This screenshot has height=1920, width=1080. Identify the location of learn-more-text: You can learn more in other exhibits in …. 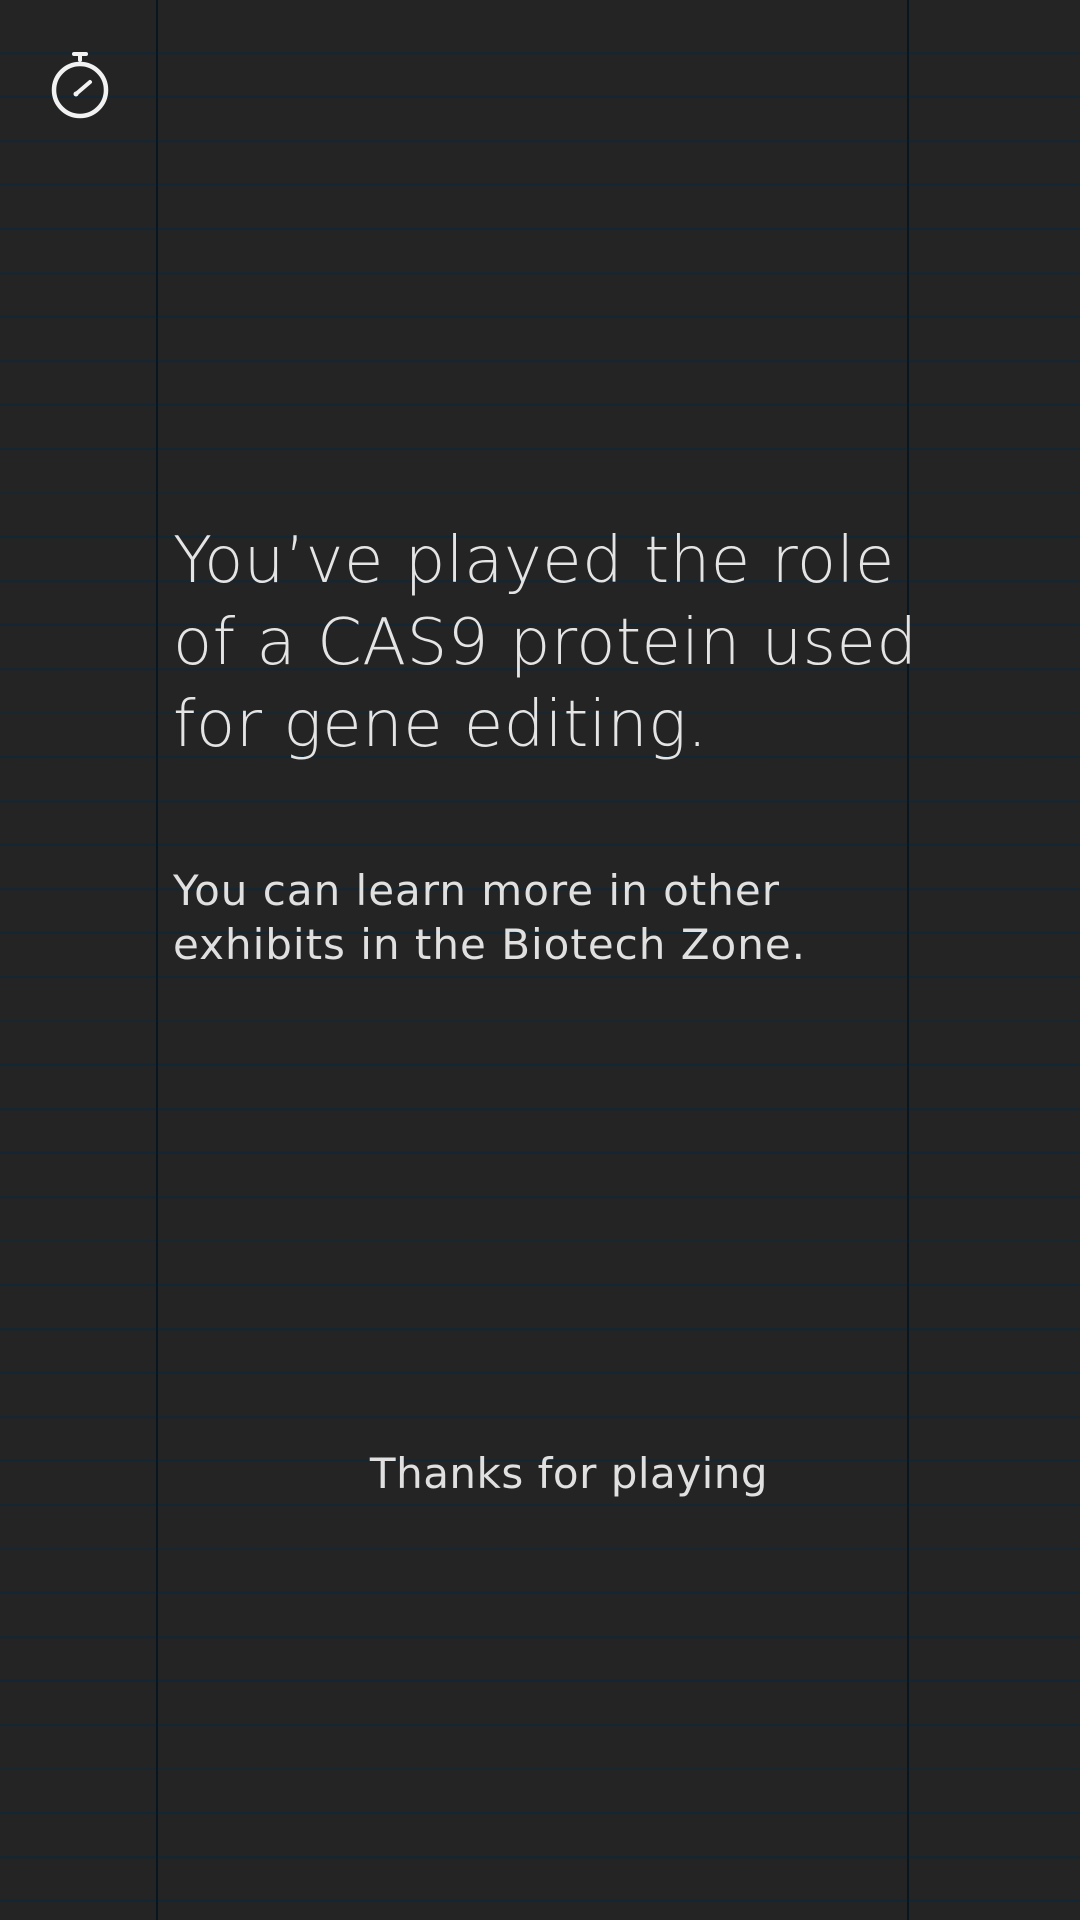
(490, 917).